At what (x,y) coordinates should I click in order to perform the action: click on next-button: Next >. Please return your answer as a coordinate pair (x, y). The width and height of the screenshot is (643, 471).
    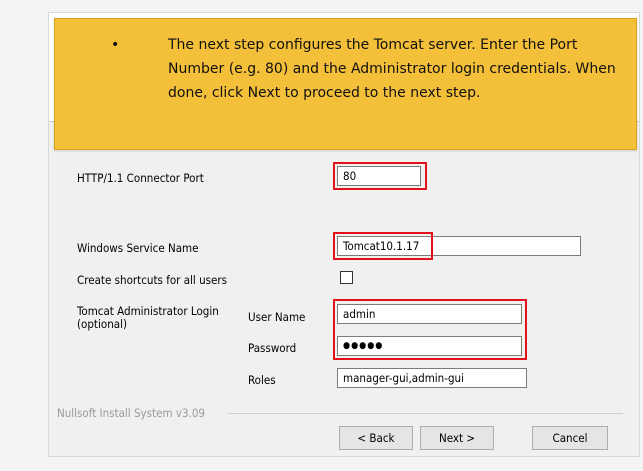
    Looking at the image, I should click on (457, 438).